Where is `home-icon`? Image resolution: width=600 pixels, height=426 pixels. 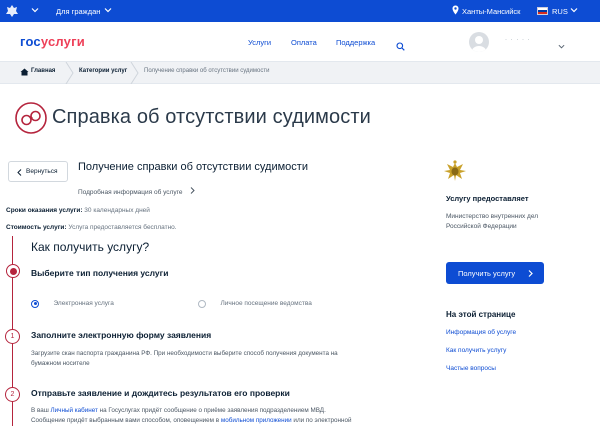 home-icon is located at coordinates (24, 73).